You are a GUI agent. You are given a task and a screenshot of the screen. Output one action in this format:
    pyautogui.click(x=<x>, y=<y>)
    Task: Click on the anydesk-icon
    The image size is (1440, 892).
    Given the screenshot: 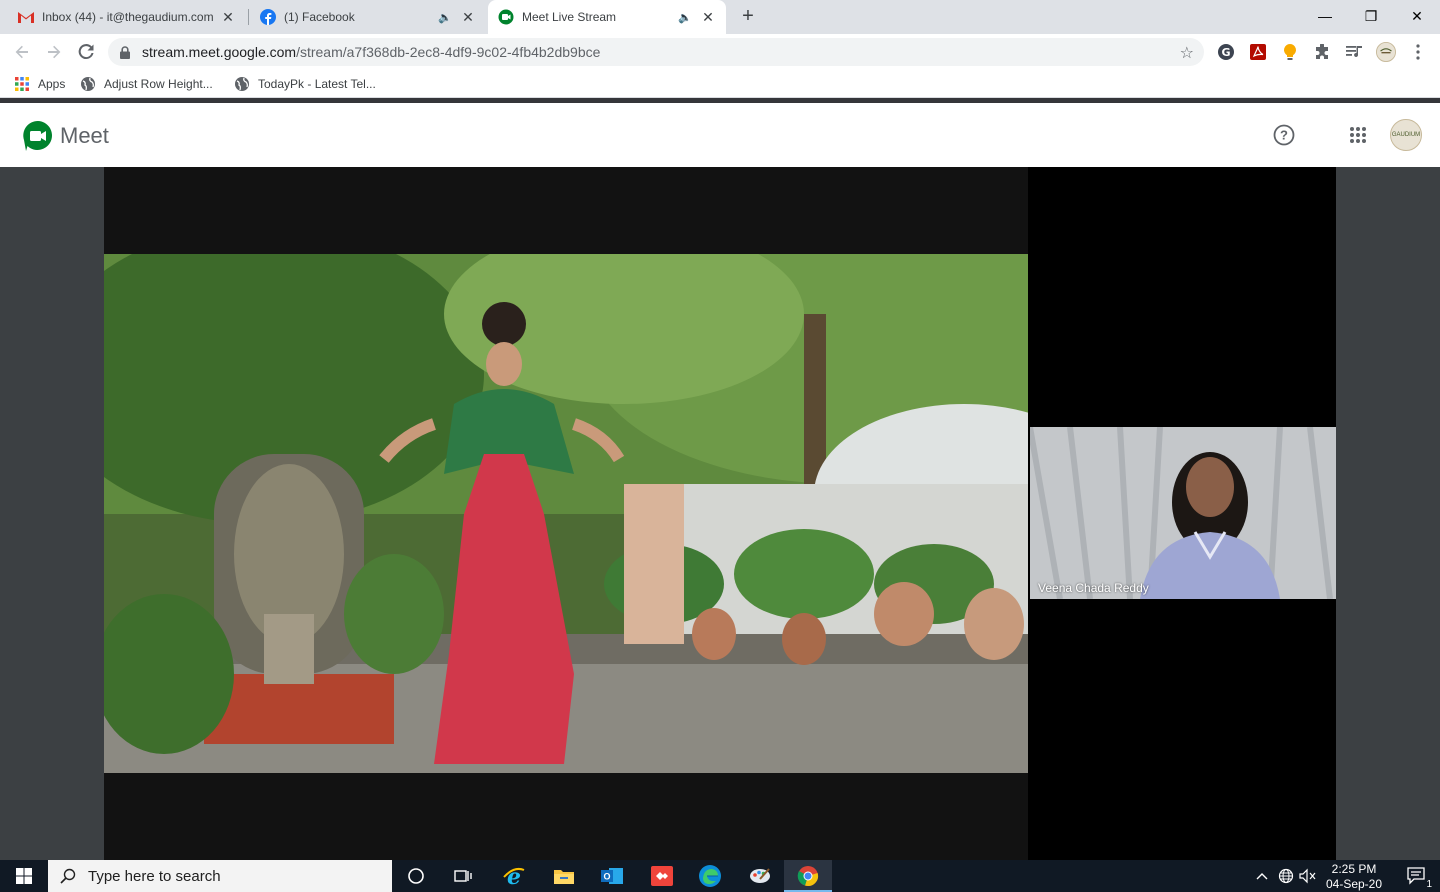 What is the action you would take?
    pyautogui.click(x=662, y=876)
    